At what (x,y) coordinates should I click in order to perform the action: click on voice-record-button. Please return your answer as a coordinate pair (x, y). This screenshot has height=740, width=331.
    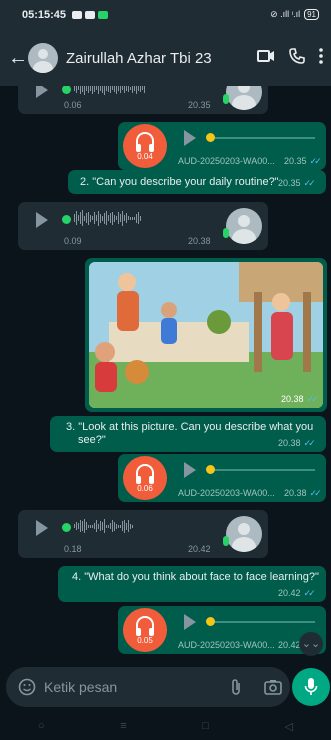
    Looking at the image, I should click on (311, 687).